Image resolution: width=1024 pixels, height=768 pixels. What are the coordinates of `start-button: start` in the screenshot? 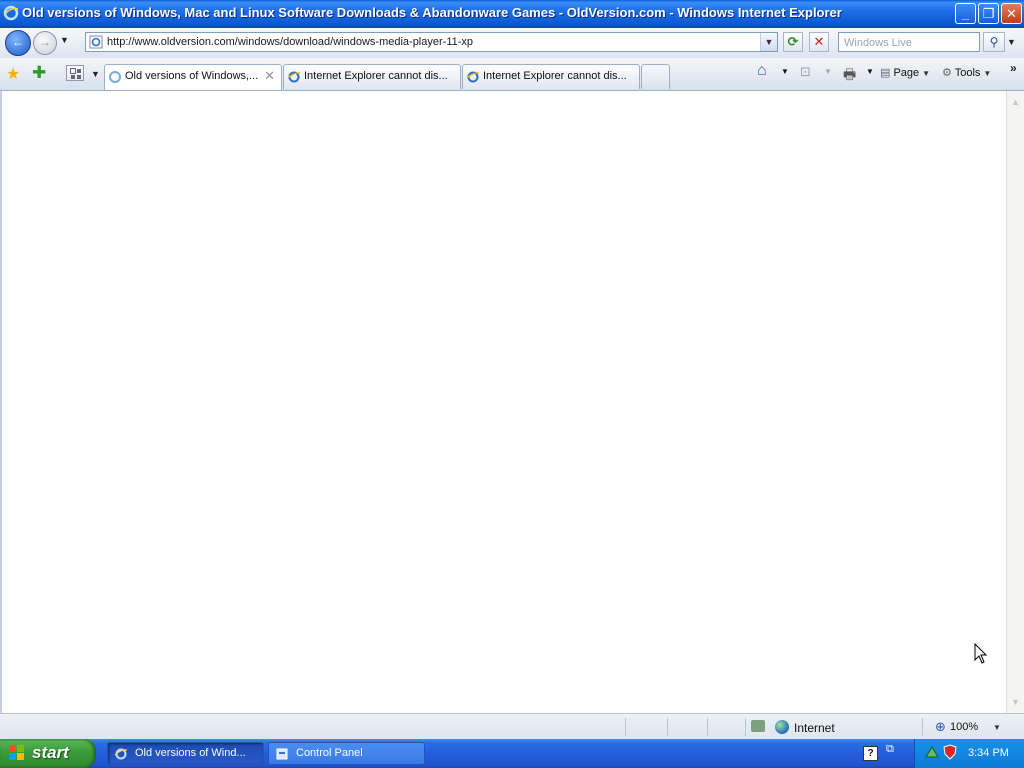 It's located at (48, 753).